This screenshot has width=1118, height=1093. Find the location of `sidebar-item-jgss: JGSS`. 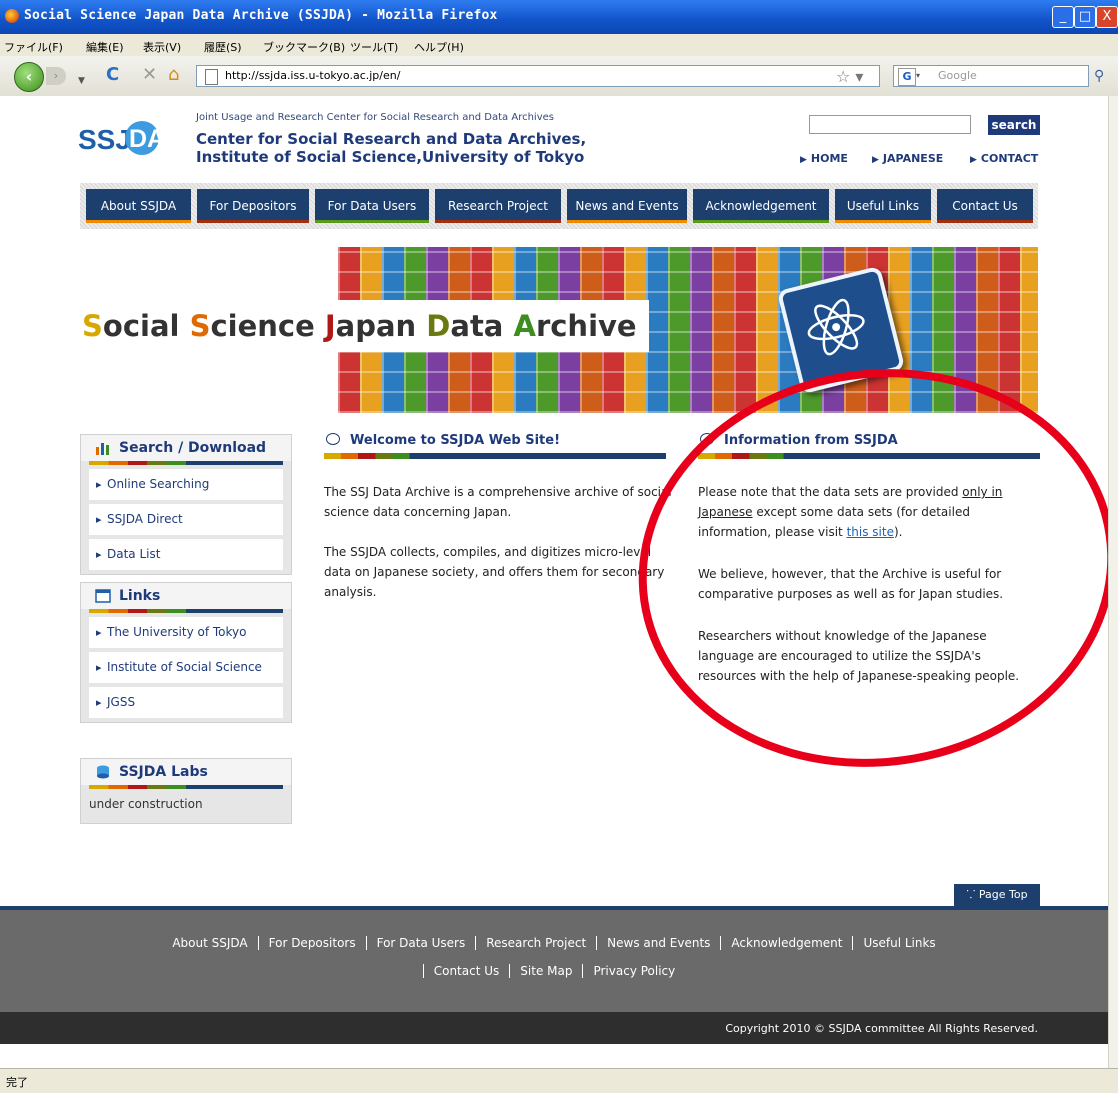

sidebar-item-jgss: JGSS is located at coordinates (186, 702).